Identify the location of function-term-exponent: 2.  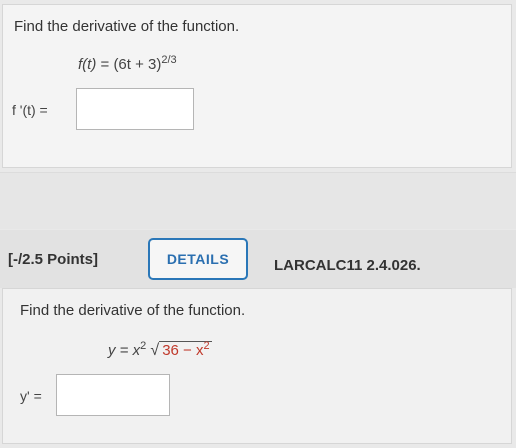
(143, 346).